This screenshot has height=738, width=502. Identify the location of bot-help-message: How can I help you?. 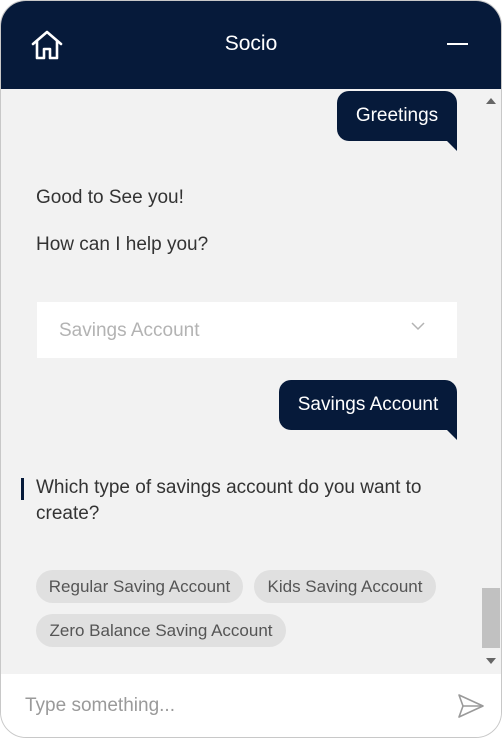
(122, 244).